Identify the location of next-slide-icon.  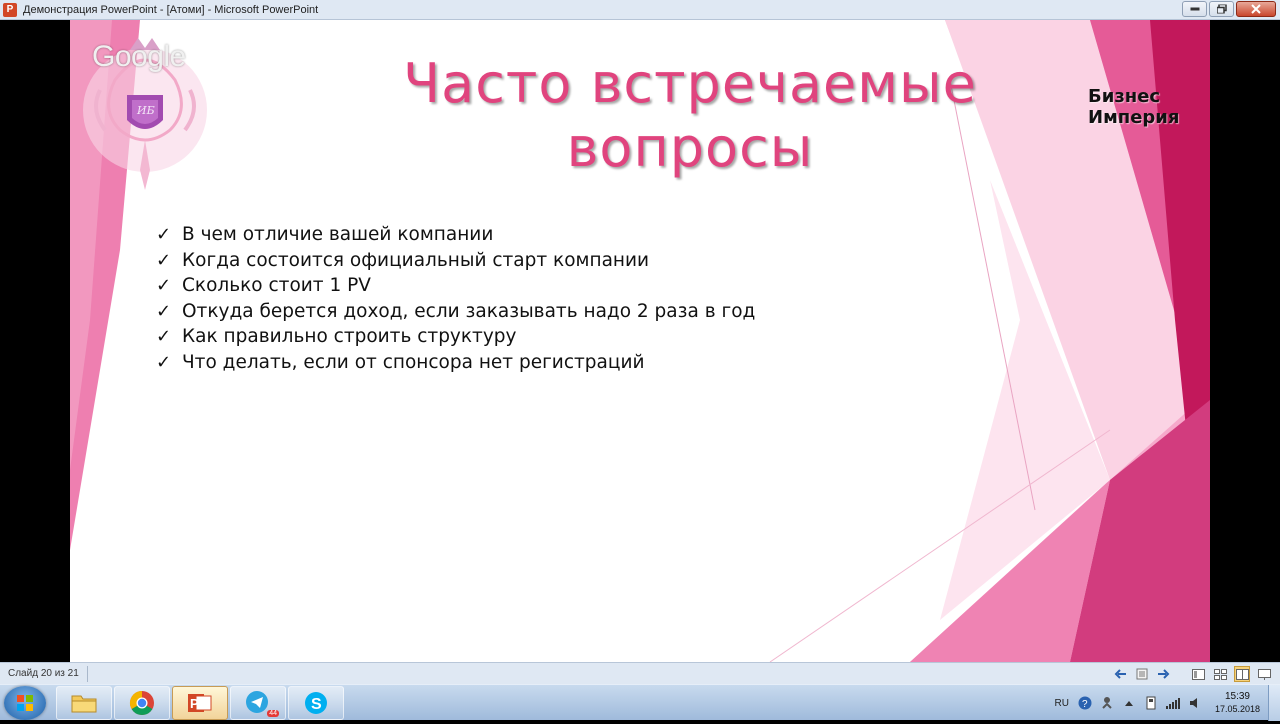
(1164, 674).